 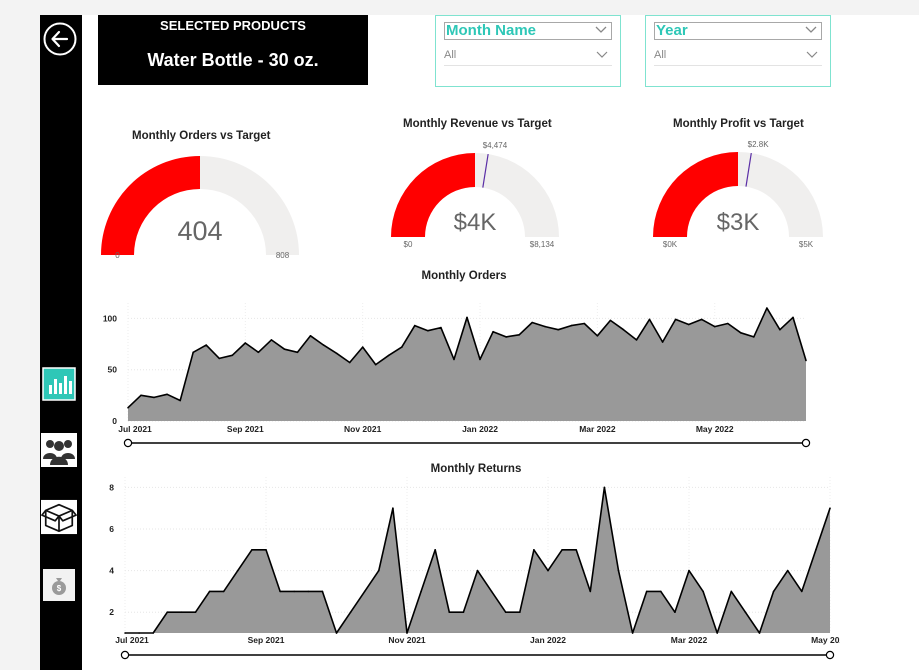 What do you see at coordinates (475, 222) in the screenshot?
I see `gauge-value: $4K` at bounding box center [475, 222].